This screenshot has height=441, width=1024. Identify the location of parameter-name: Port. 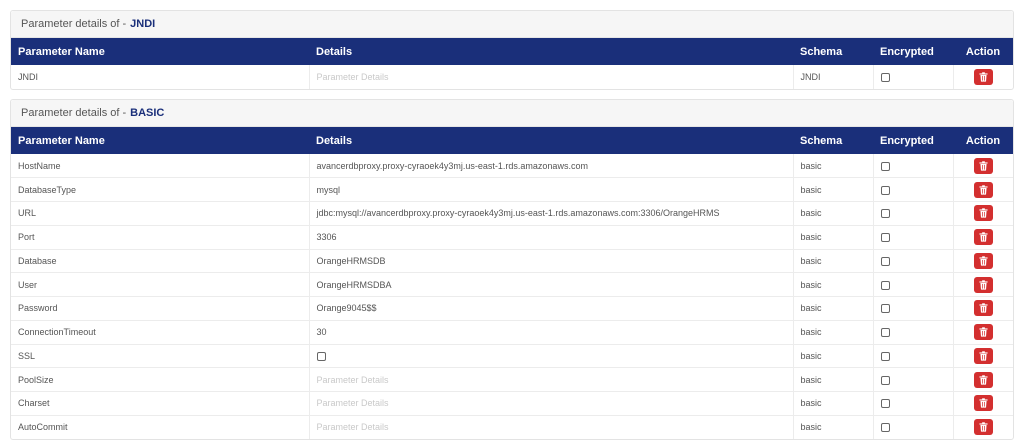
(160, 237).